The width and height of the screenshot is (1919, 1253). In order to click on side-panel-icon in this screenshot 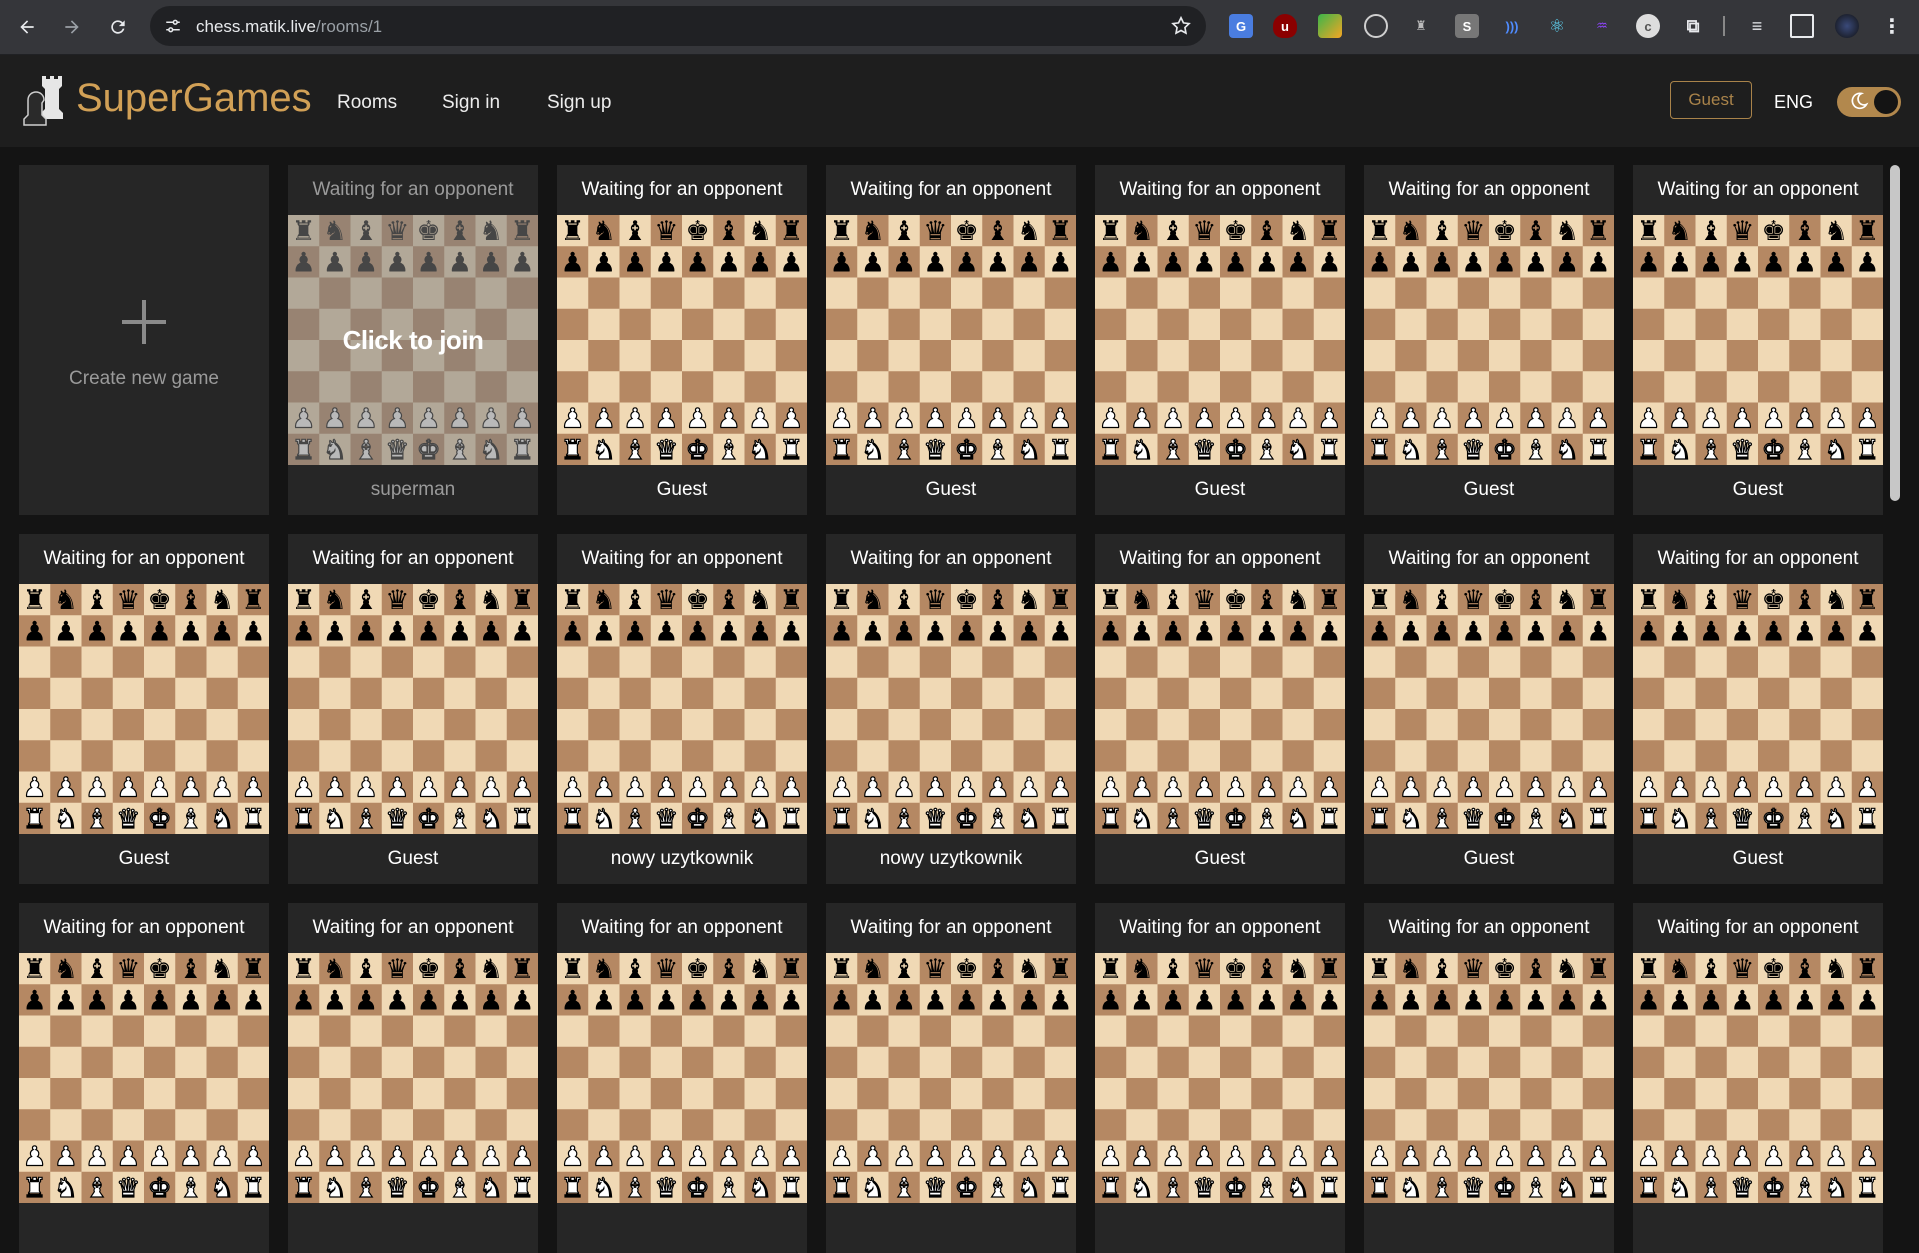, I will do `click(1802, 26)`.